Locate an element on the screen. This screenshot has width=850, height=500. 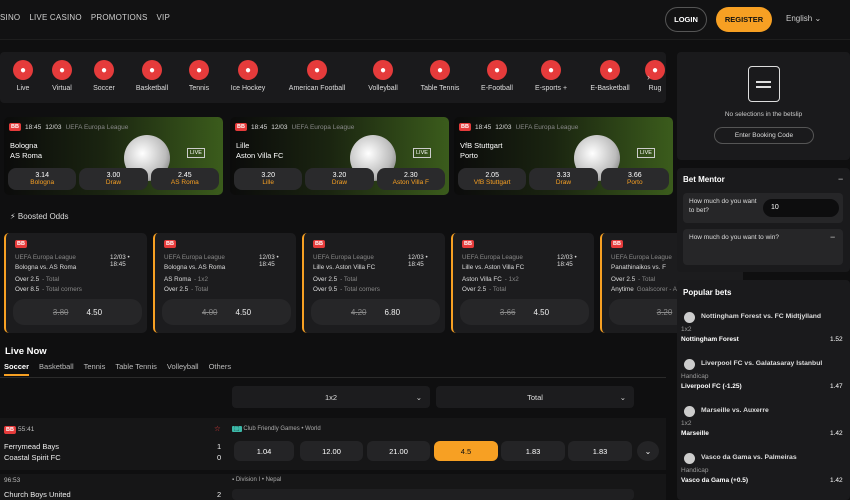
sport-0: ● Live is located at coordinates (23, 76).